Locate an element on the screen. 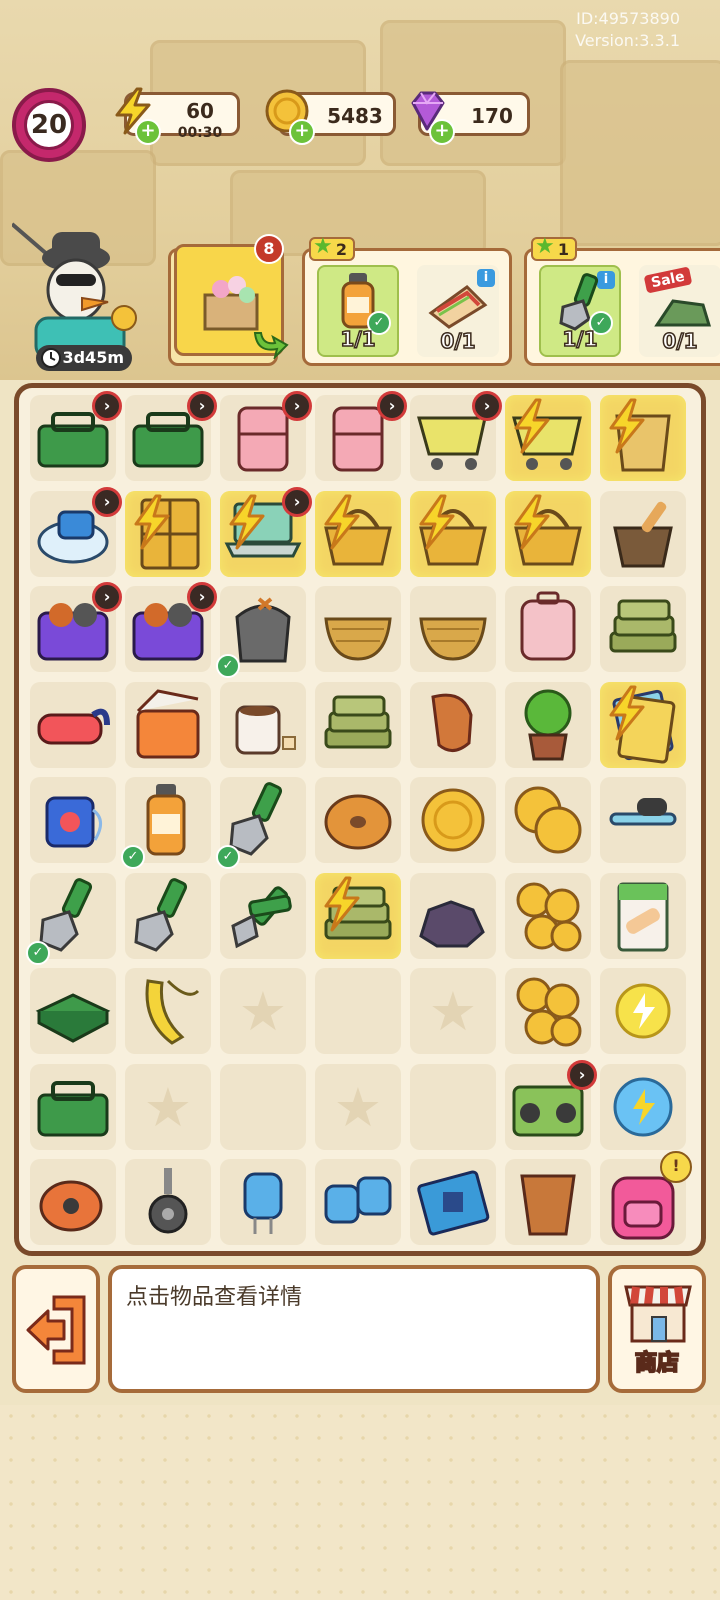 The height and width of the screenshot is (1600, 720). coin-icon is located at coordinates (453, 820).